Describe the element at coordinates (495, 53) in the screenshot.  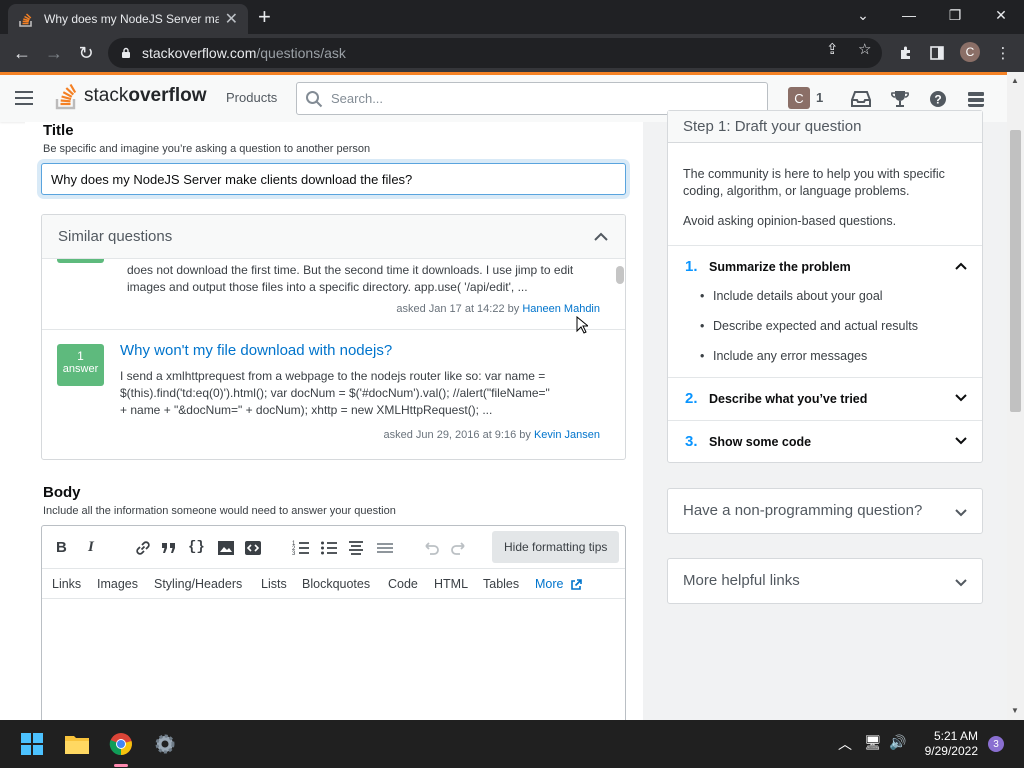
I see `url-bar: stackoverflow.com/questions/ask` at that location.